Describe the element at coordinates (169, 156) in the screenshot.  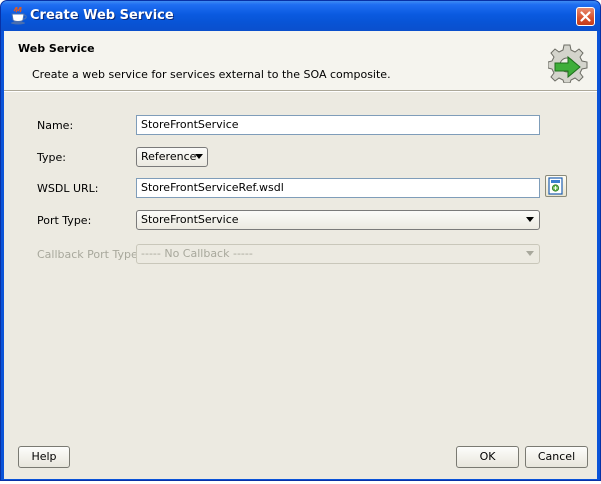
I see `type-dropdown-value: Reference` at that location.